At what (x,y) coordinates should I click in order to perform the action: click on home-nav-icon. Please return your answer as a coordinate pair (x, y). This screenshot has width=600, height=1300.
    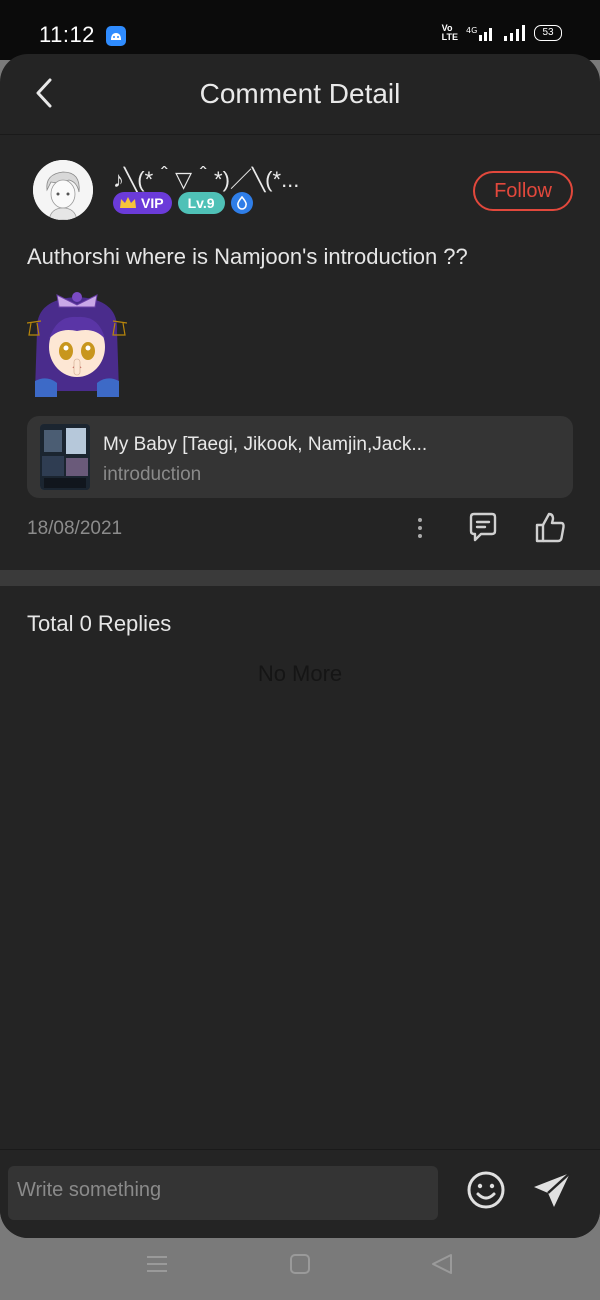
    Looking at the image, I should click on (300, 1264).